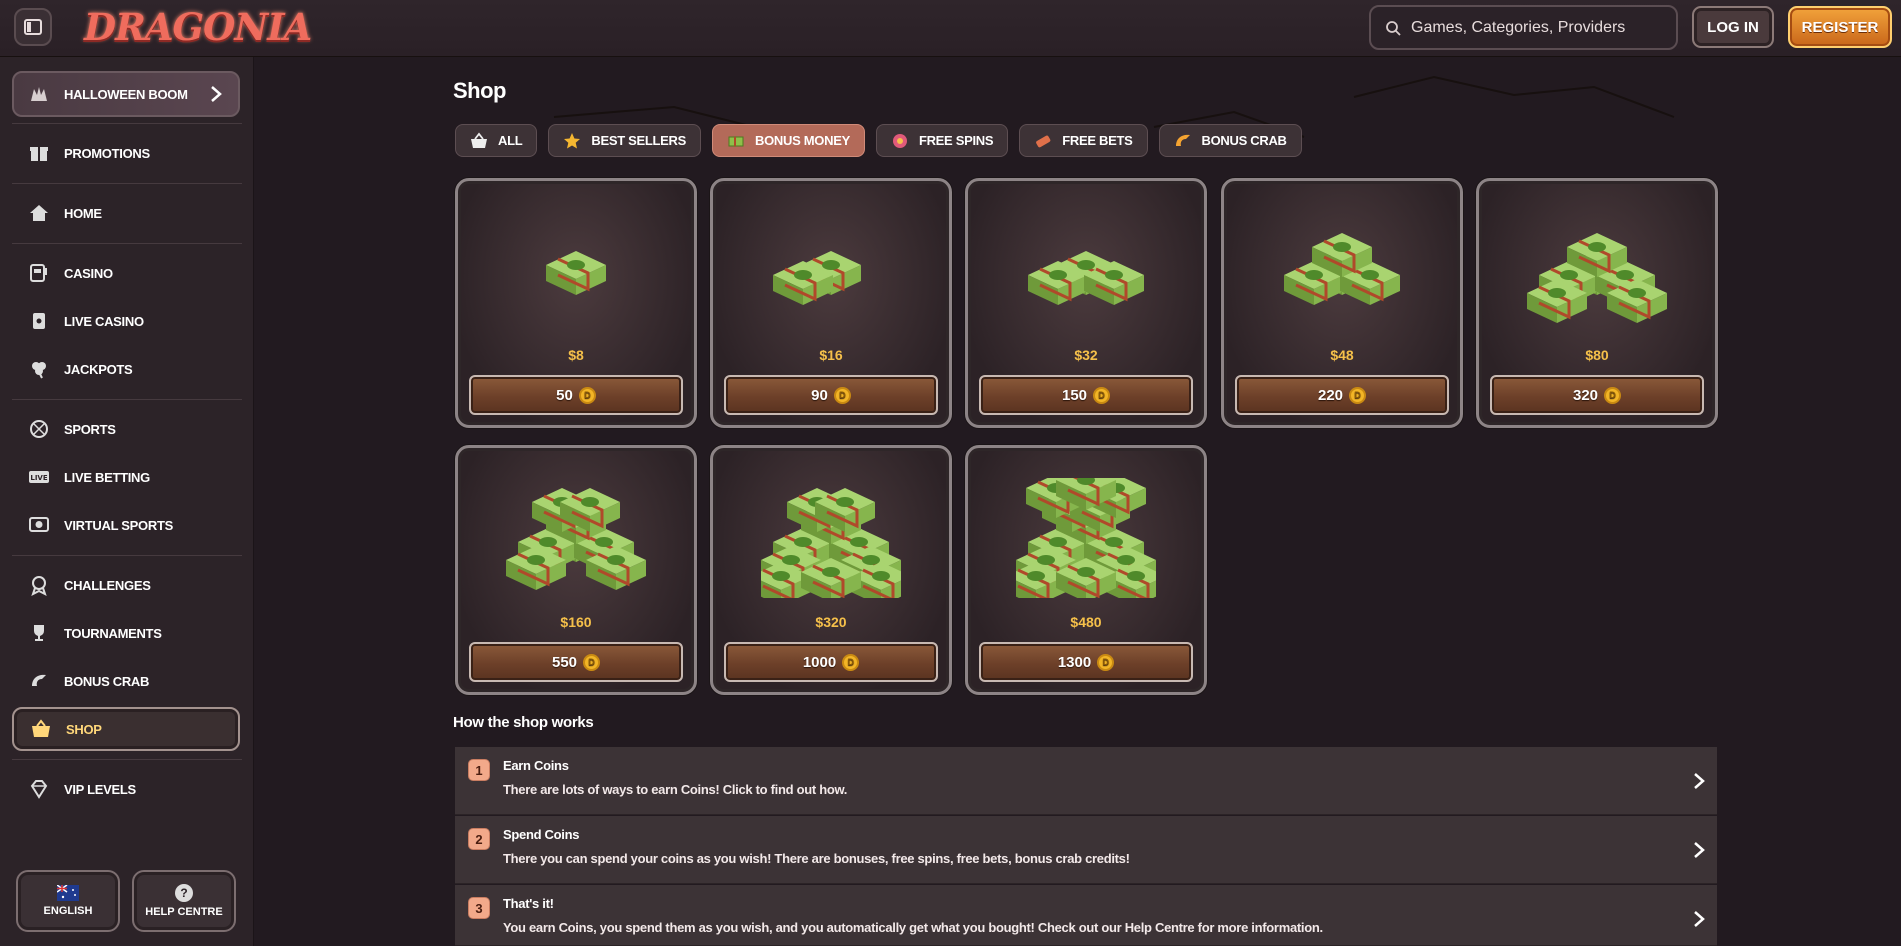 The height and width of the screenshot is (946, 1901). Describe the element at coordinates (831, 355) in the screenshot. I see `product-price: $16` at that location.